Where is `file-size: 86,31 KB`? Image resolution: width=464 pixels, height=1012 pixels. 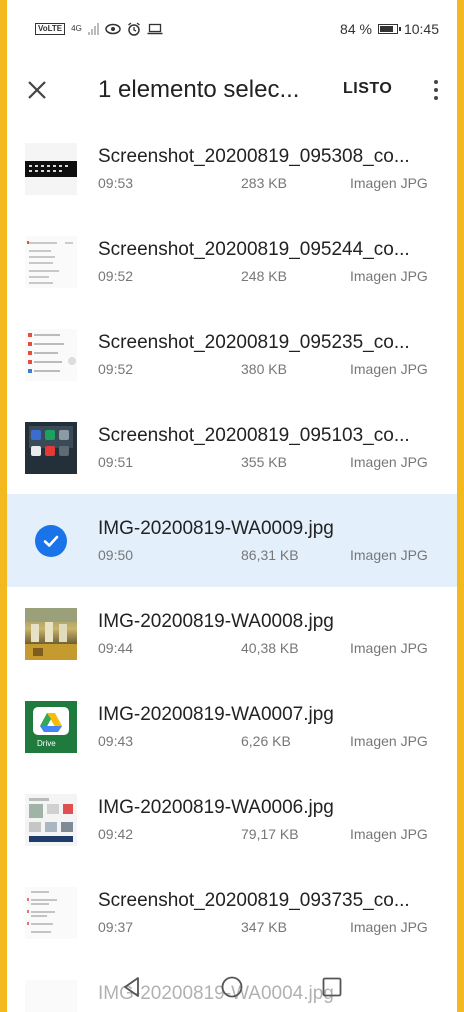 file-size: 86,31 KB is located at coordinates (270, 555).